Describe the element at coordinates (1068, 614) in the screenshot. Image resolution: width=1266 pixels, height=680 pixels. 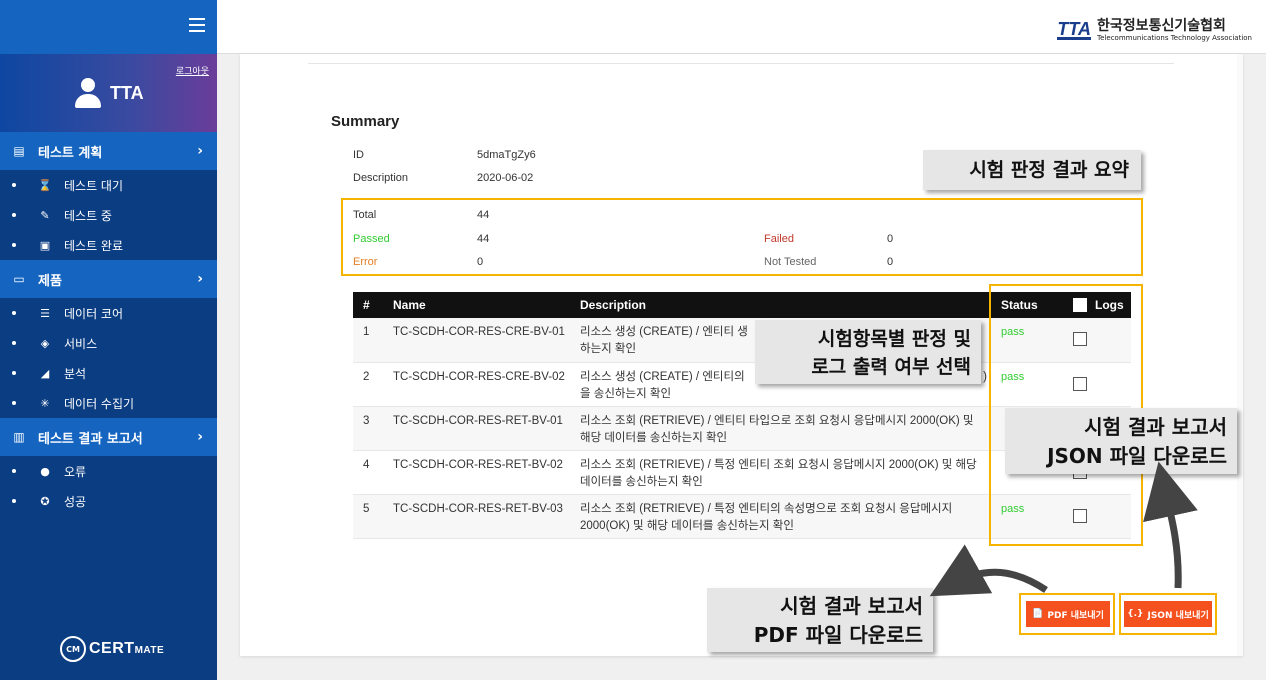
I see `pdf-export-button: 📄 PDF 내보내기` at that location.